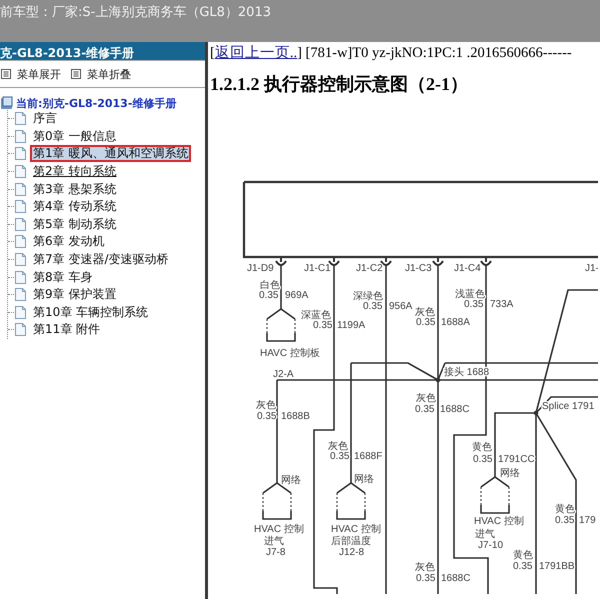 This screenshot has height=599, width=600. Describe the element at coordinates (351, 325) in the screenshot. I see `diagram-label: 1199A` at that location.